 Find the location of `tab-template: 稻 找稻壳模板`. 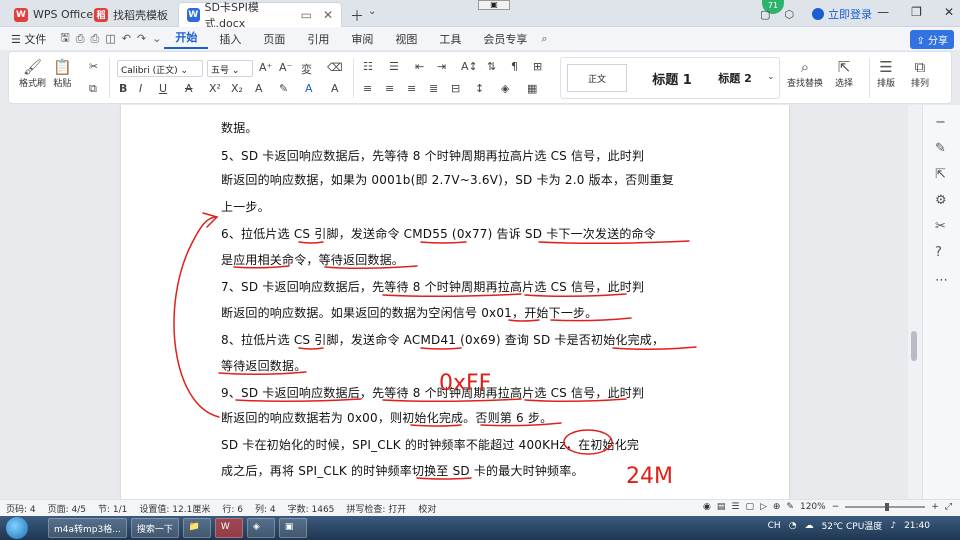

tab-template: 稻 找稻壳模板 is located at coordinates (131, 14).